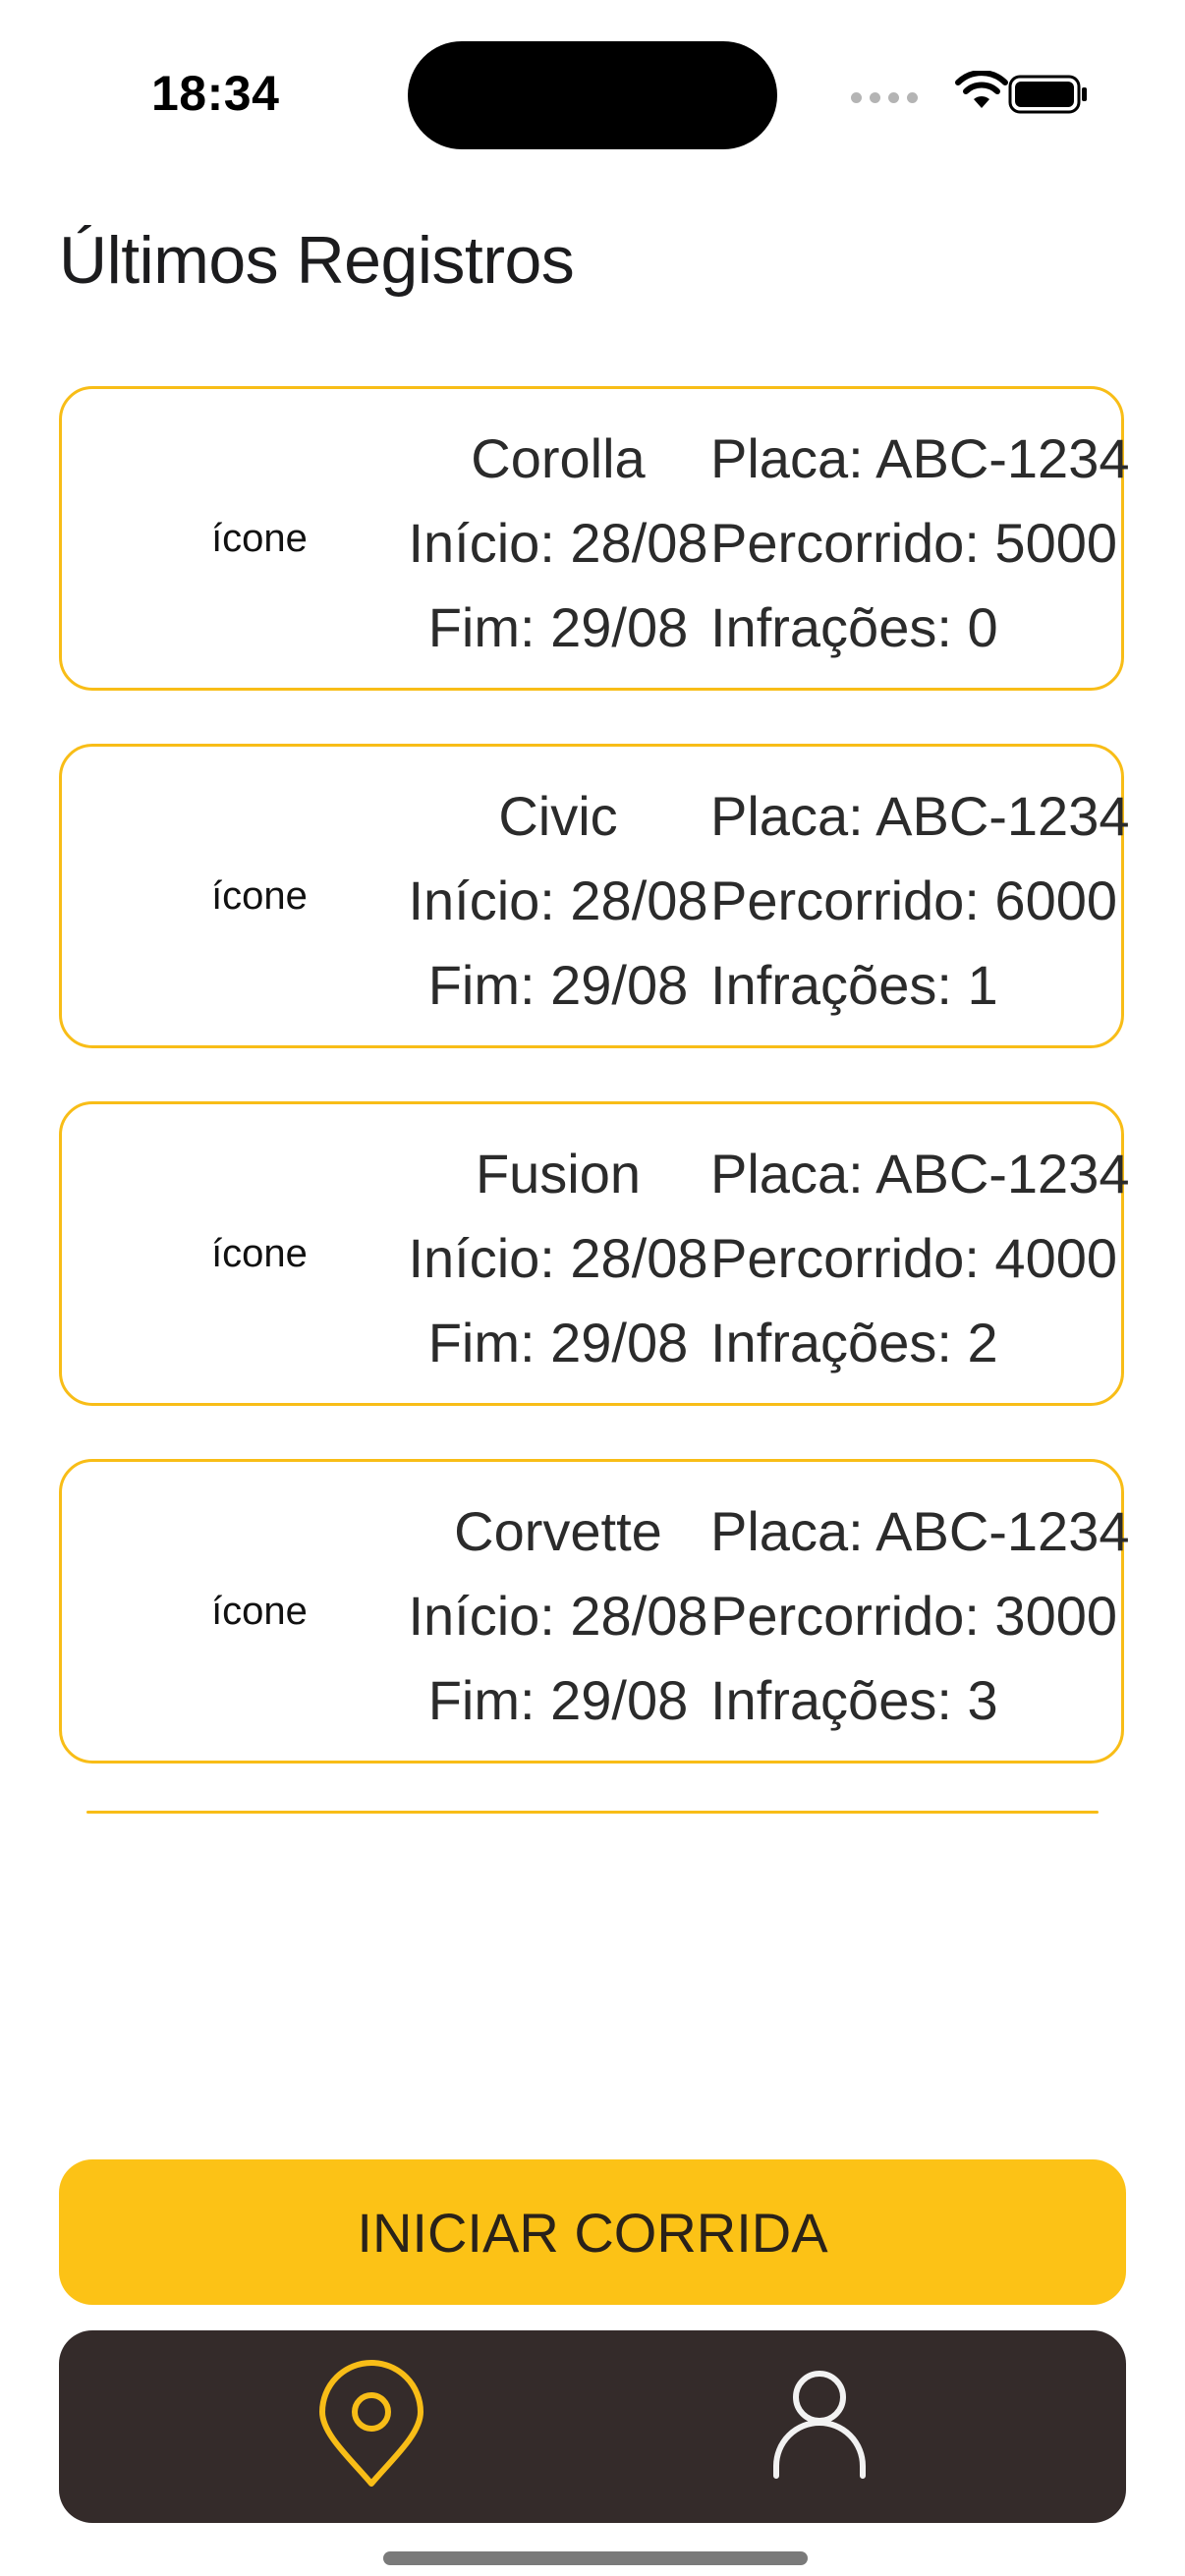 This screenshot has width=1185, height=2576. What do you see at coordinates (885, 97) in the screenshot?
I see `cellular-signal-icon` at bounding box center [885, 97].